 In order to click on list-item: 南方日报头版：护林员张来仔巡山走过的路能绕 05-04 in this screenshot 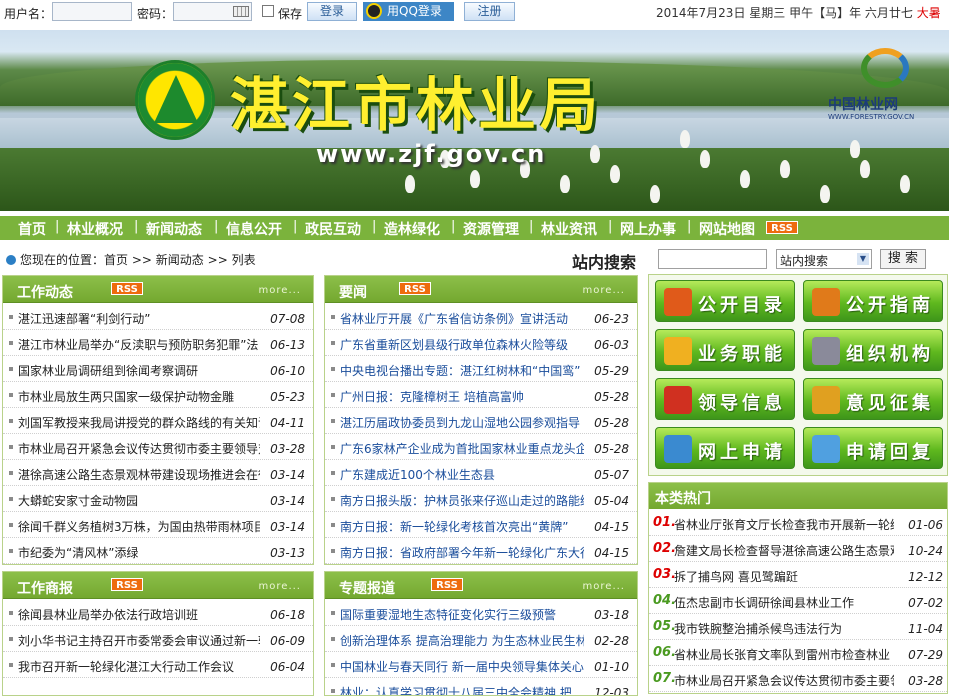, I will do `click(481, 499)`.